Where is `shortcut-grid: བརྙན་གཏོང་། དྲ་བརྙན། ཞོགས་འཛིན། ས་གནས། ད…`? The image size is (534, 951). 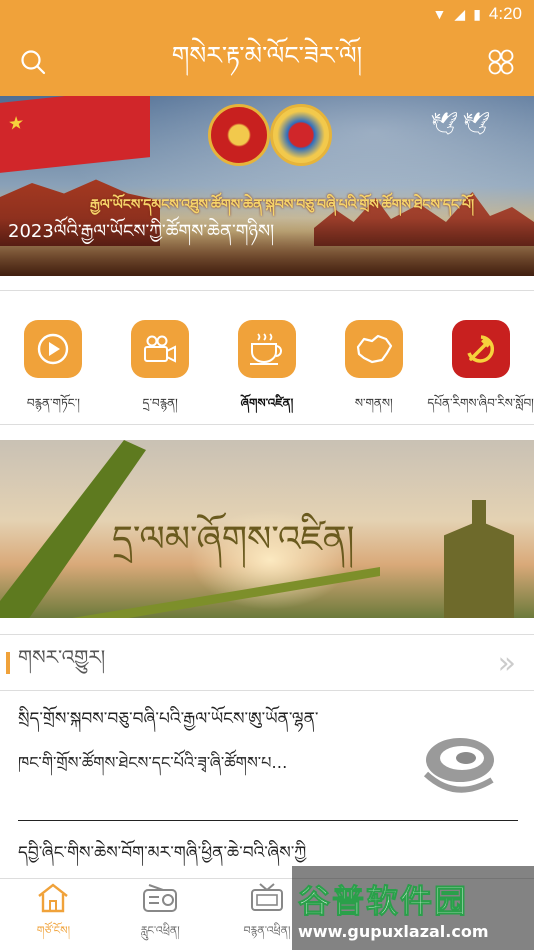
shortcut-grid: བརྙན་གཏོང་། དྲ་བརྙན། ཞོགས་འཛིན། ས་གནས། ད… is located at coordinates (267, 360).